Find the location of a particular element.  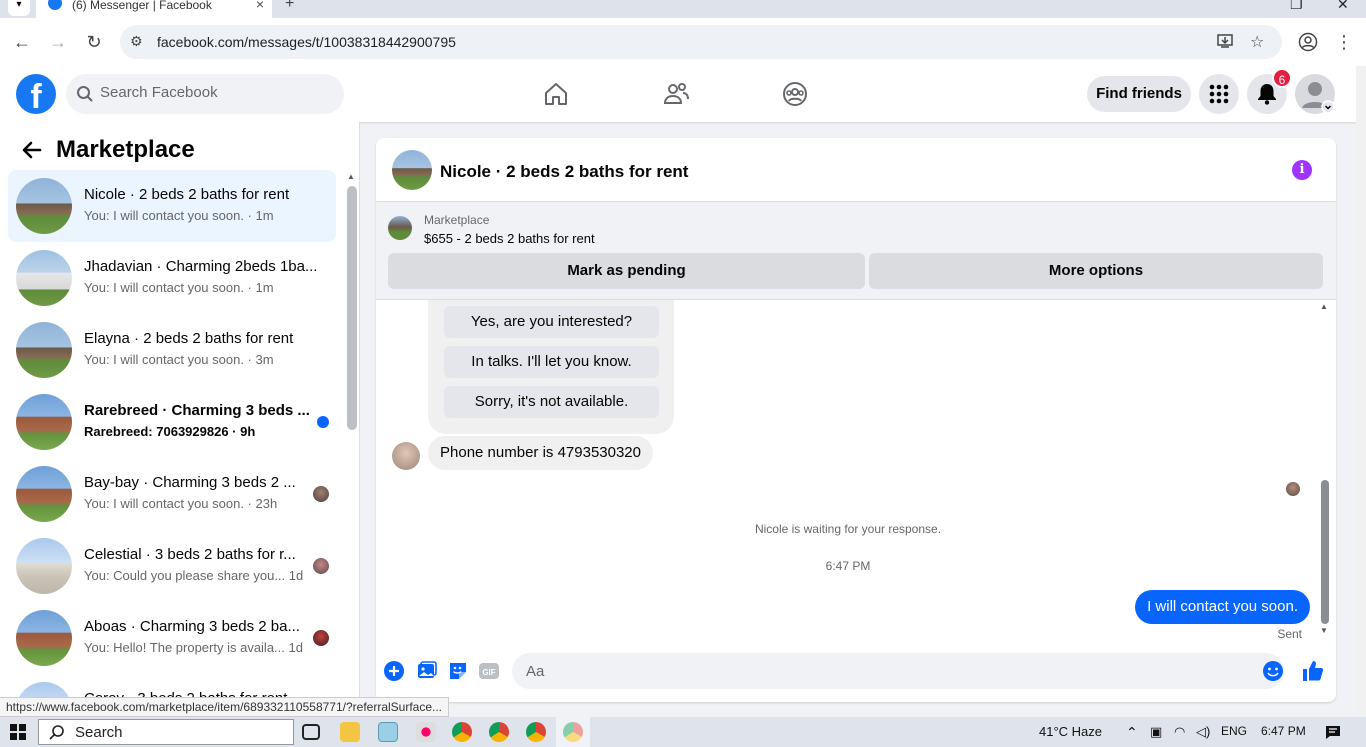

search-input is located at coordinates (215, 92).